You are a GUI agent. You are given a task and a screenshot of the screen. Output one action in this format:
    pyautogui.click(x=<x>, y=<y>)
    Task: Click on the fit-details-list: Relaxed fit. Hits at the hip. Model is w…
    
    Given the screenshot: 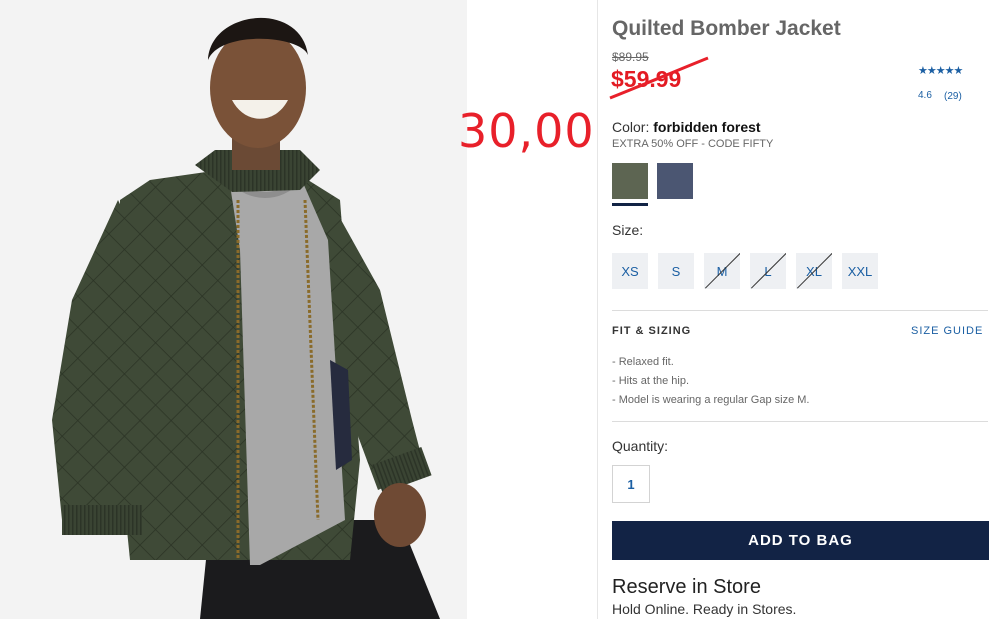 What is the action you would take?
    pyautogui.click(x=711, y=381)
    